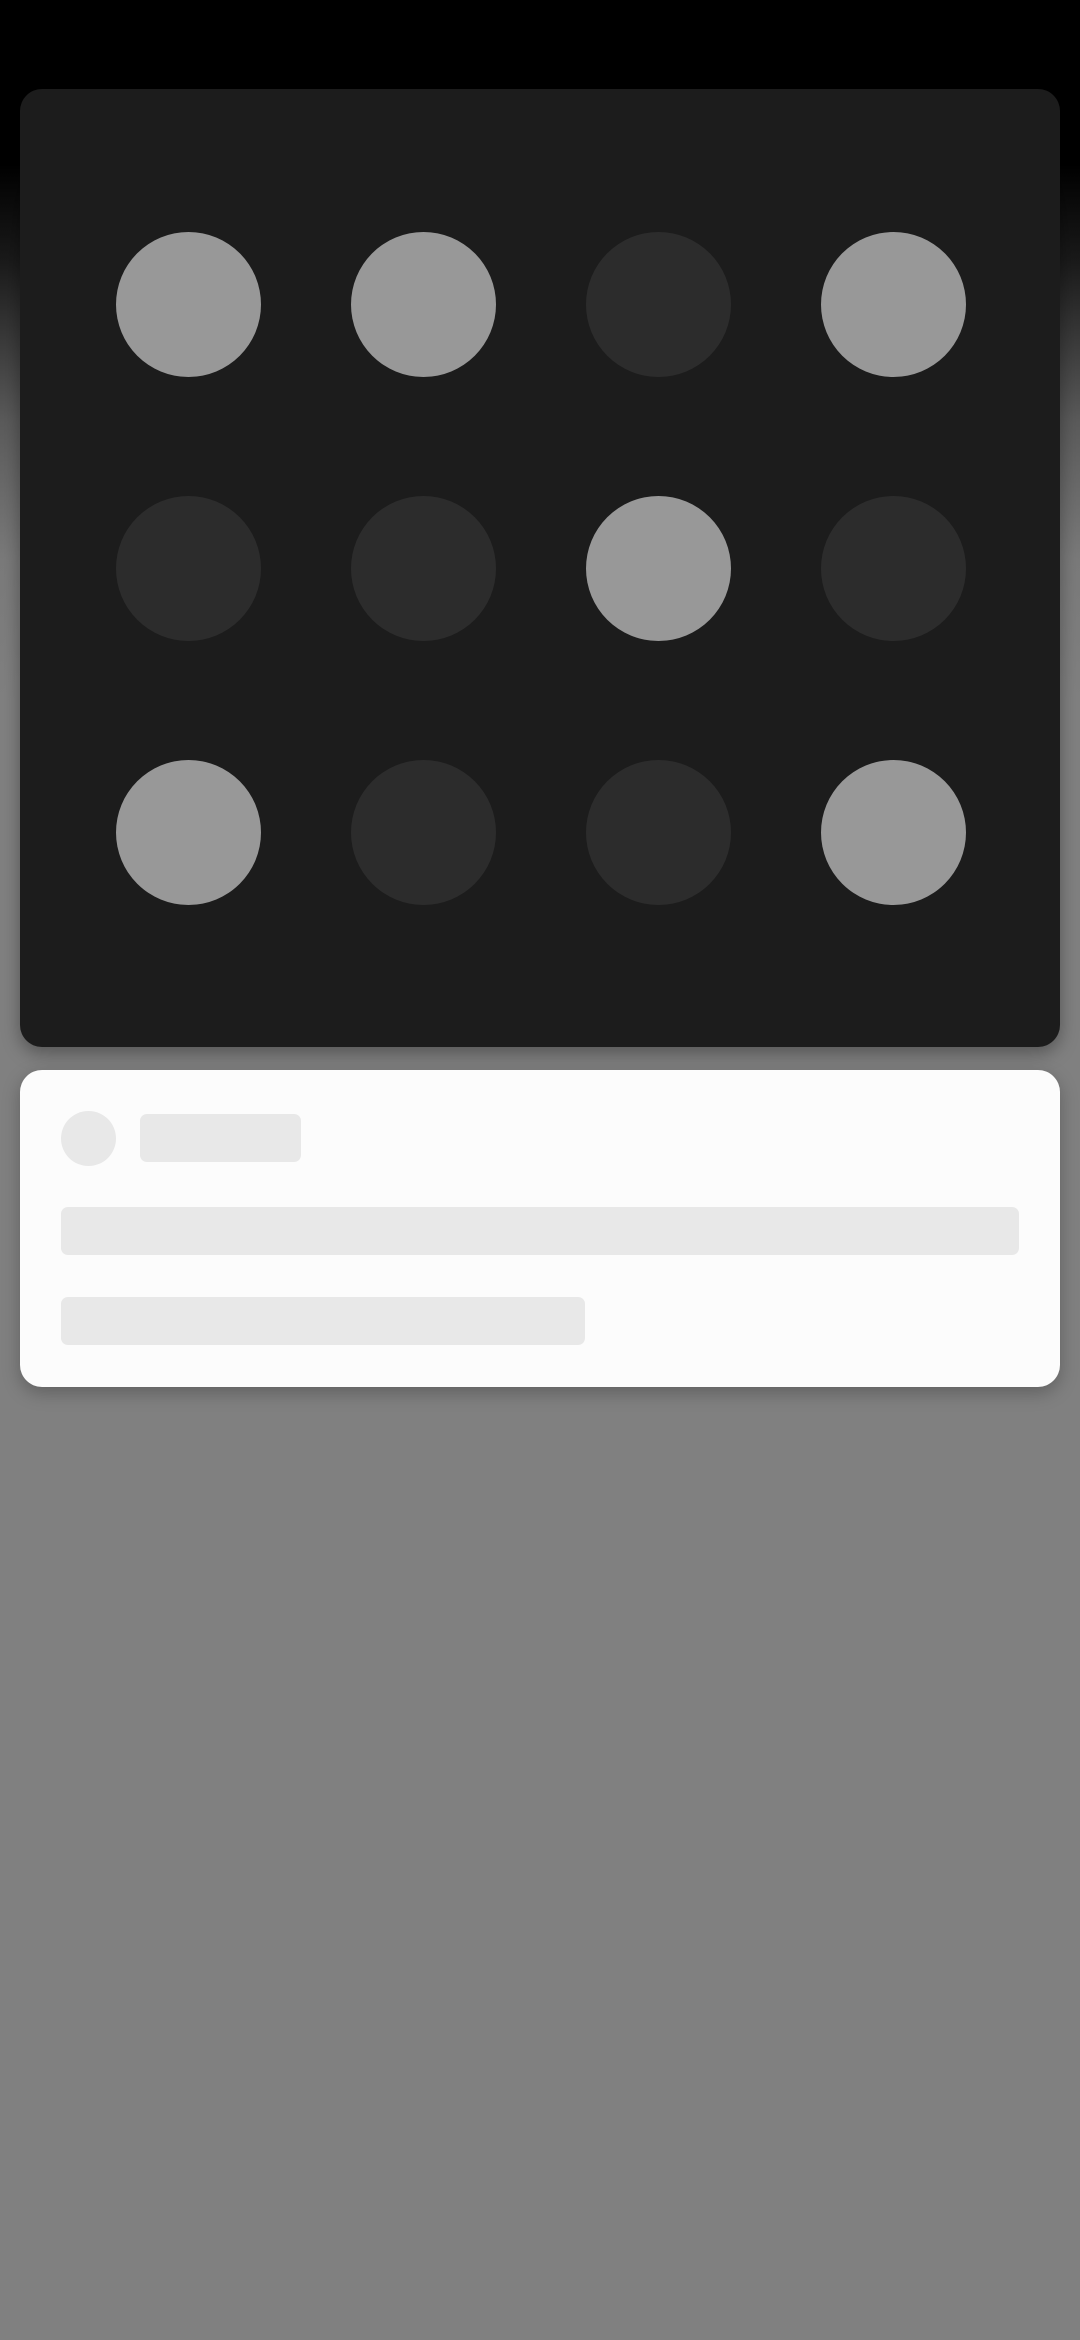 The width and height of the screenshot is (1080, 2340). I want to click on grid-dot-r2-c4, so click(893, 568).